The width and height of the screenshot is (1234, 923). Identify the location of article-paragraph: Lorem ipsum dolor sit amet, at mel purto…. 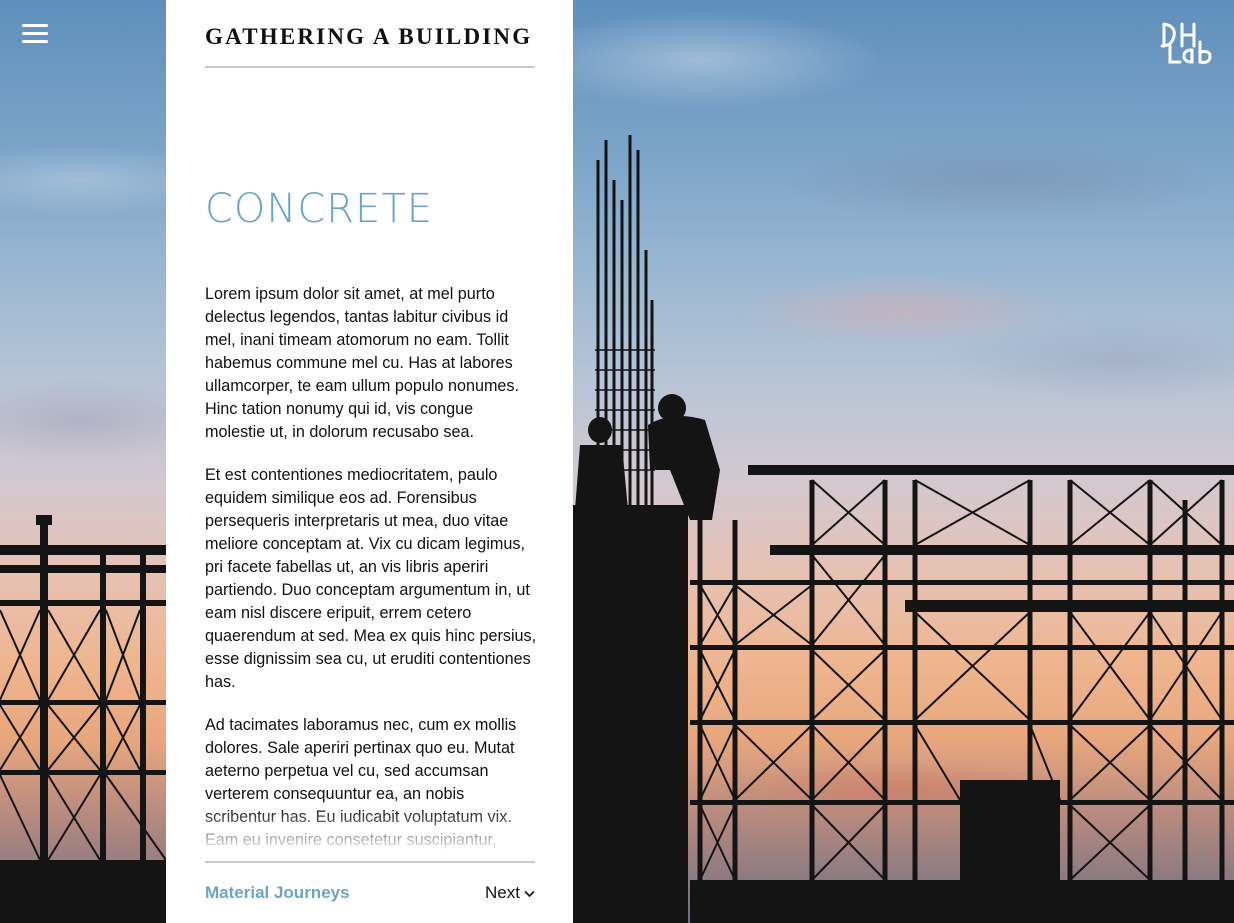
(362, 363).